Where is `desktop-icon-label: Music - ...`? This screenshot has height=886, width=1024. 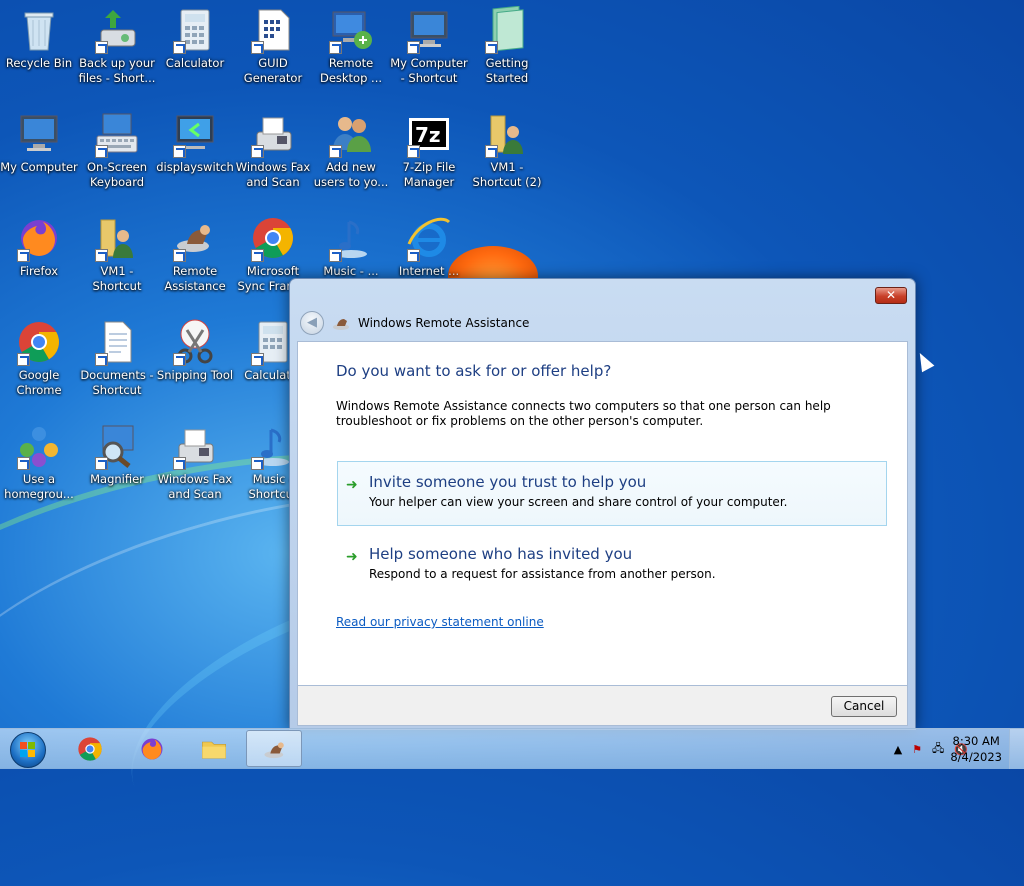 desktop-icon-label: Music - ... is located at coordinates (351, 271).